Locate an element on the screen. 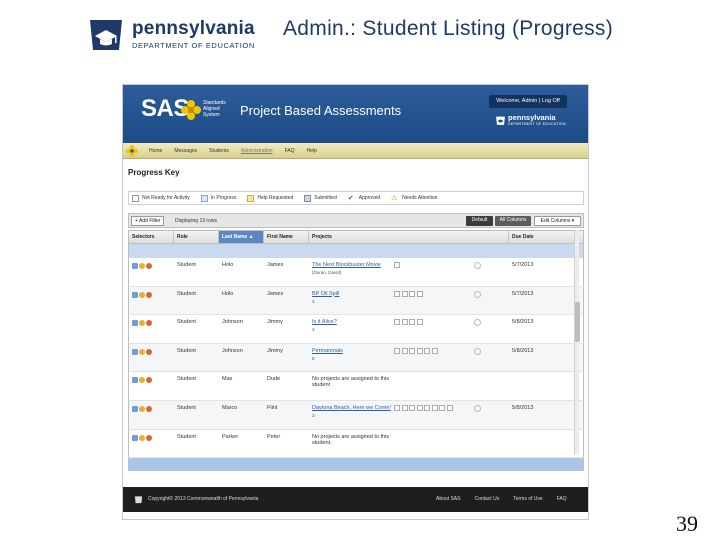 This screenshot has width=720, height=540. cell-project: Permanmals is located at coordinates (327, 351).